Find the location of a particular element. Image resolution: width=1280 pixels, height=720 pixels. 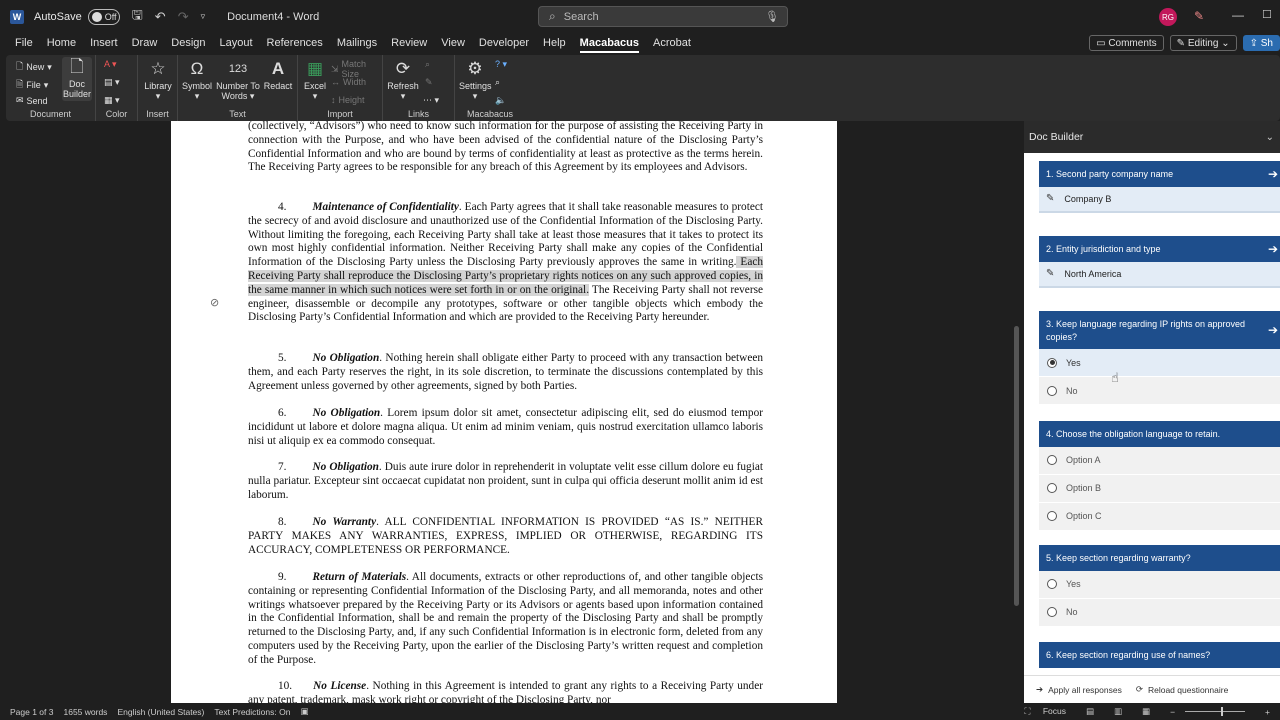

document-scrollbar is located at coordinates (1017, 412).